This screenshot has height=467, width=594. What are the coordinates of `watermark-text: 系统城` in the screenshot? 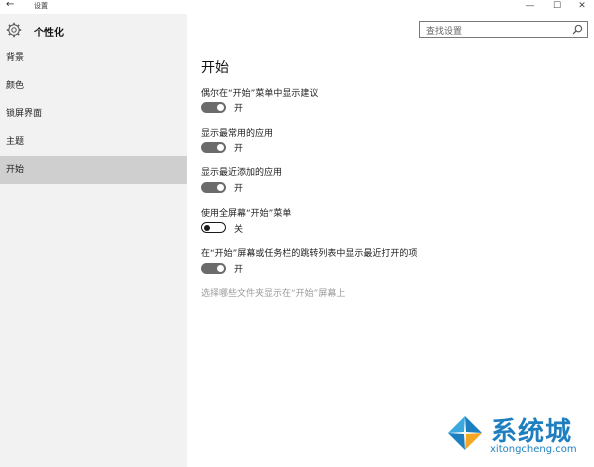 It's located at (532, 432).